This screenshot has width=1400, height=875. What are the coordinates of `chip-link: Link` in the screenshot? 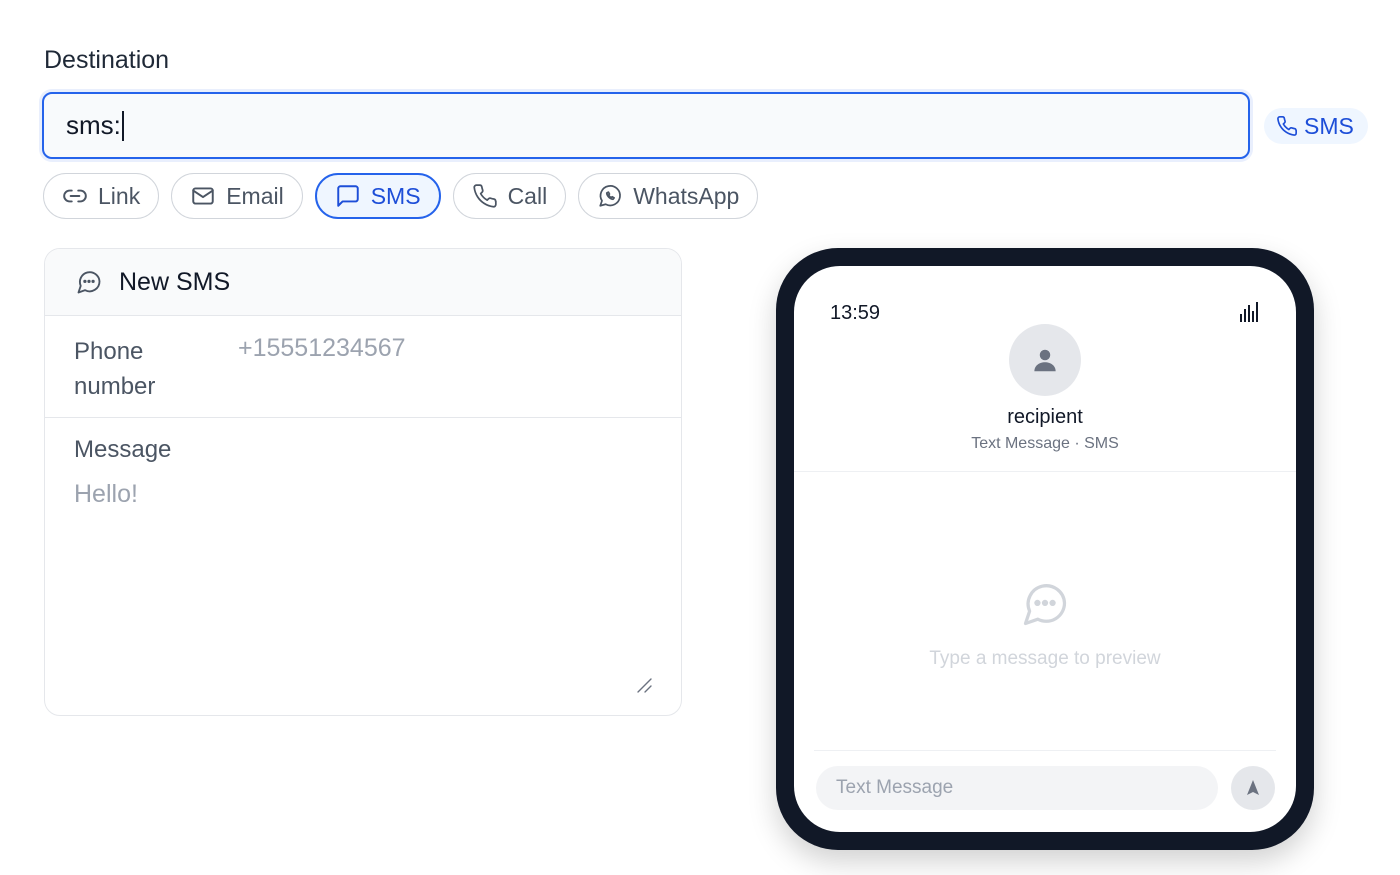 It's located at (101, 196).